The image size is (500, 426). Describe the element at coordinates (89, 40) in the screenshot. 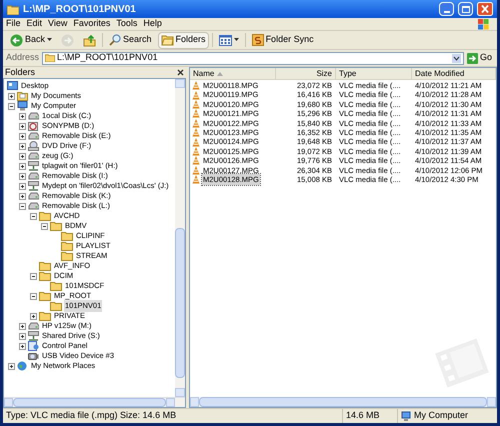

I see `folder-up-icon` at that location.